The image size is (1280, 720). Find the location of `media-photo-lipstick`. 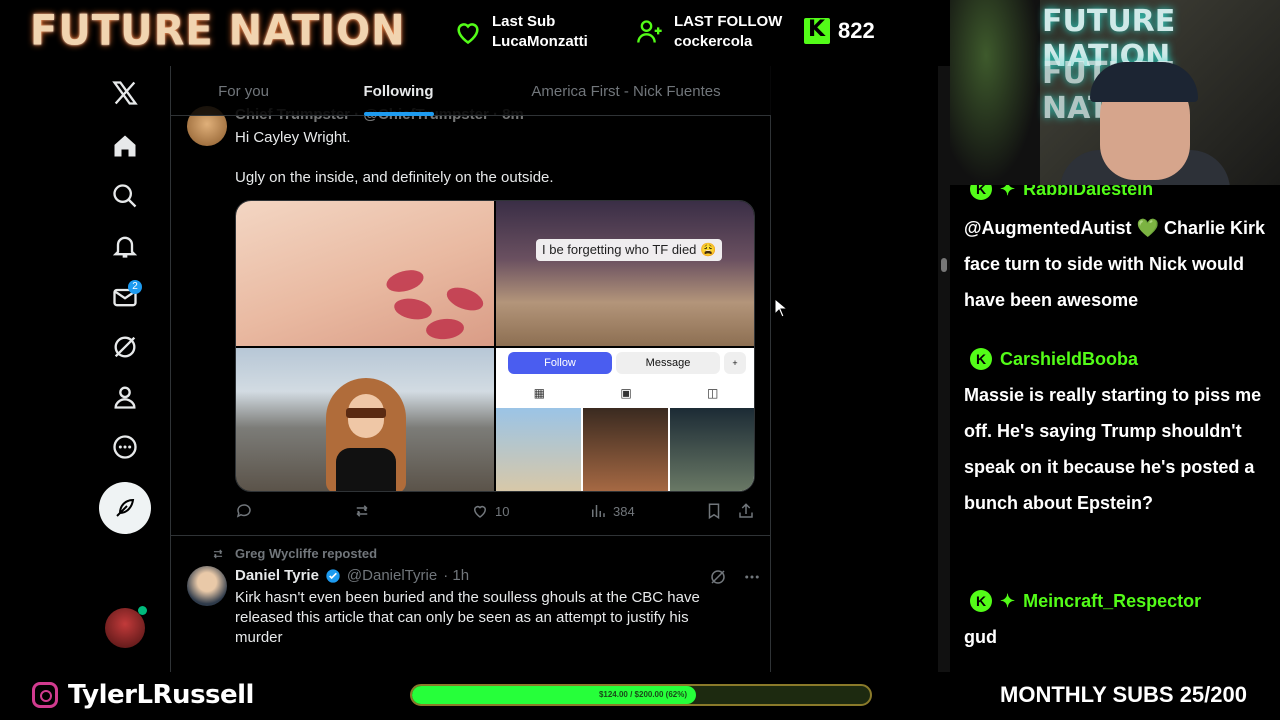

media-photo-lipstick is located at coordinates (365, 273).